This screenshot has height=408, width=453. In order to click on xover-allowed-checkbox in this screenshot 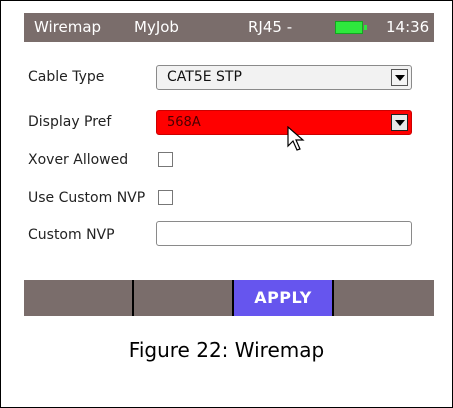, I will do `click(165, 159)`.